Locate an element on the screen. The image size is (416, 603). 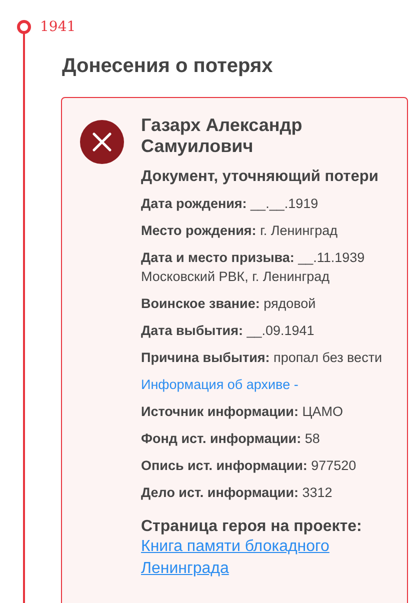
info-field: Воинское звание: рядовой is located at coordinates (270, 303).